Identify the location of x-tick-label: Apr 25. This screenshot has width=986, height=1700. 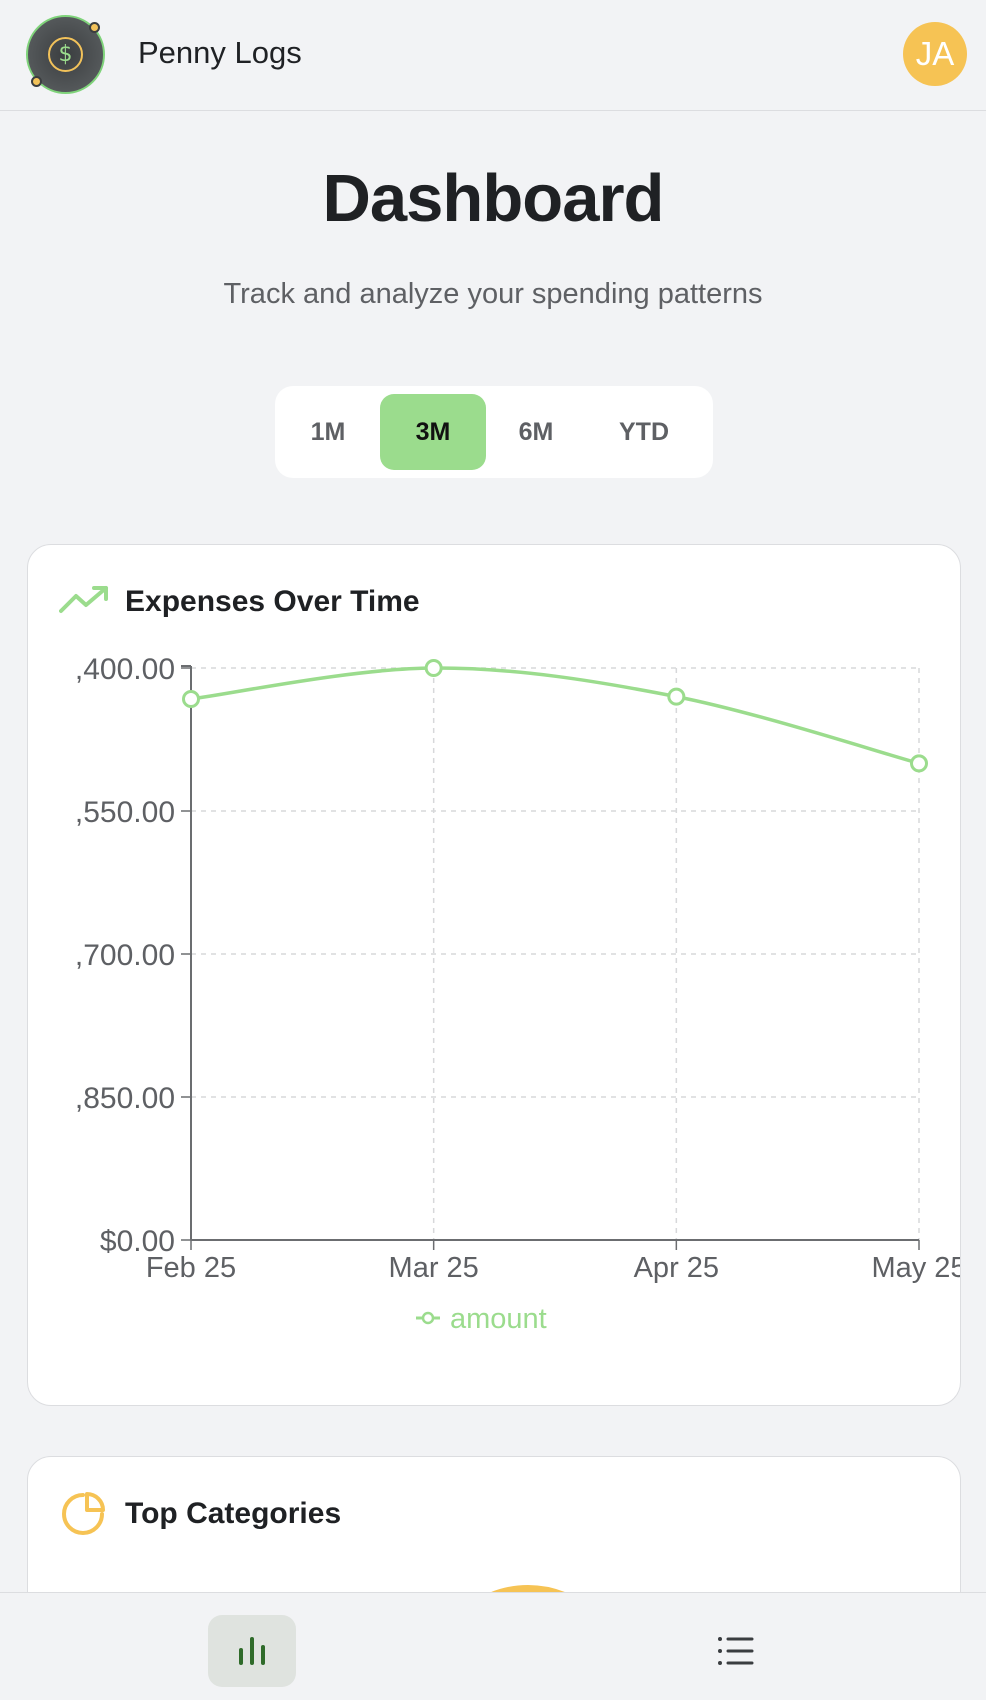
(676, 1268).